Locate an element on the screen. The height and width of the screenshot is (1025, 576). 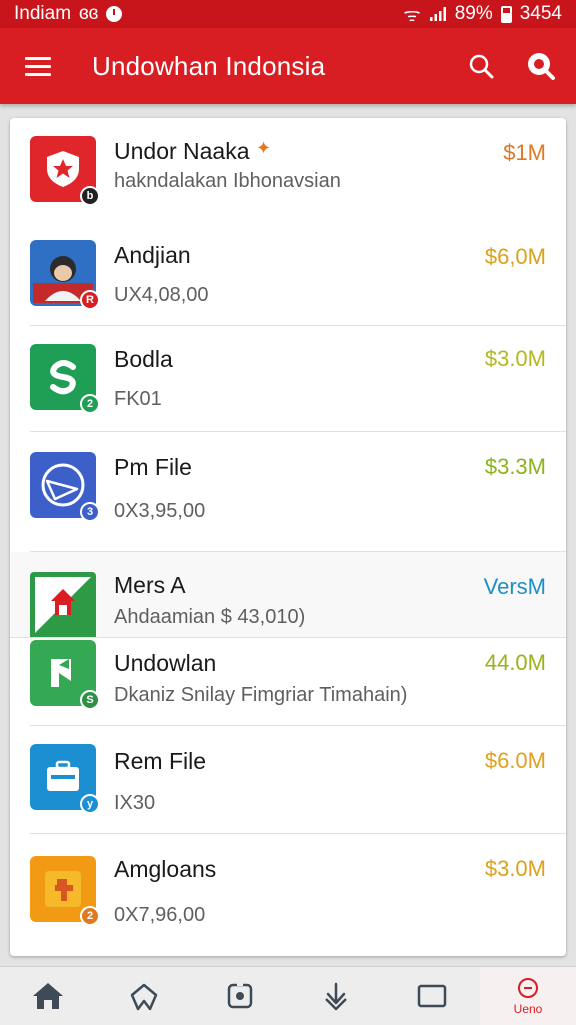
nav-home is located at coordinates (48, 996).